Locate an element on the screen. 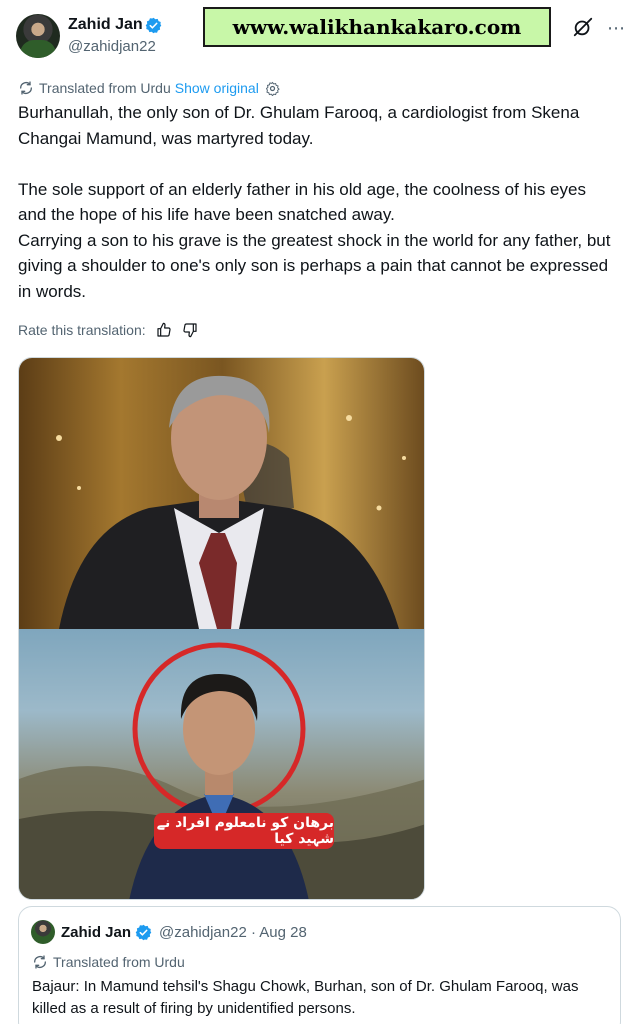 The width and height of the screenshot is (639, 1024). more-icon: ⋯ is located at coordinates (616, 28).